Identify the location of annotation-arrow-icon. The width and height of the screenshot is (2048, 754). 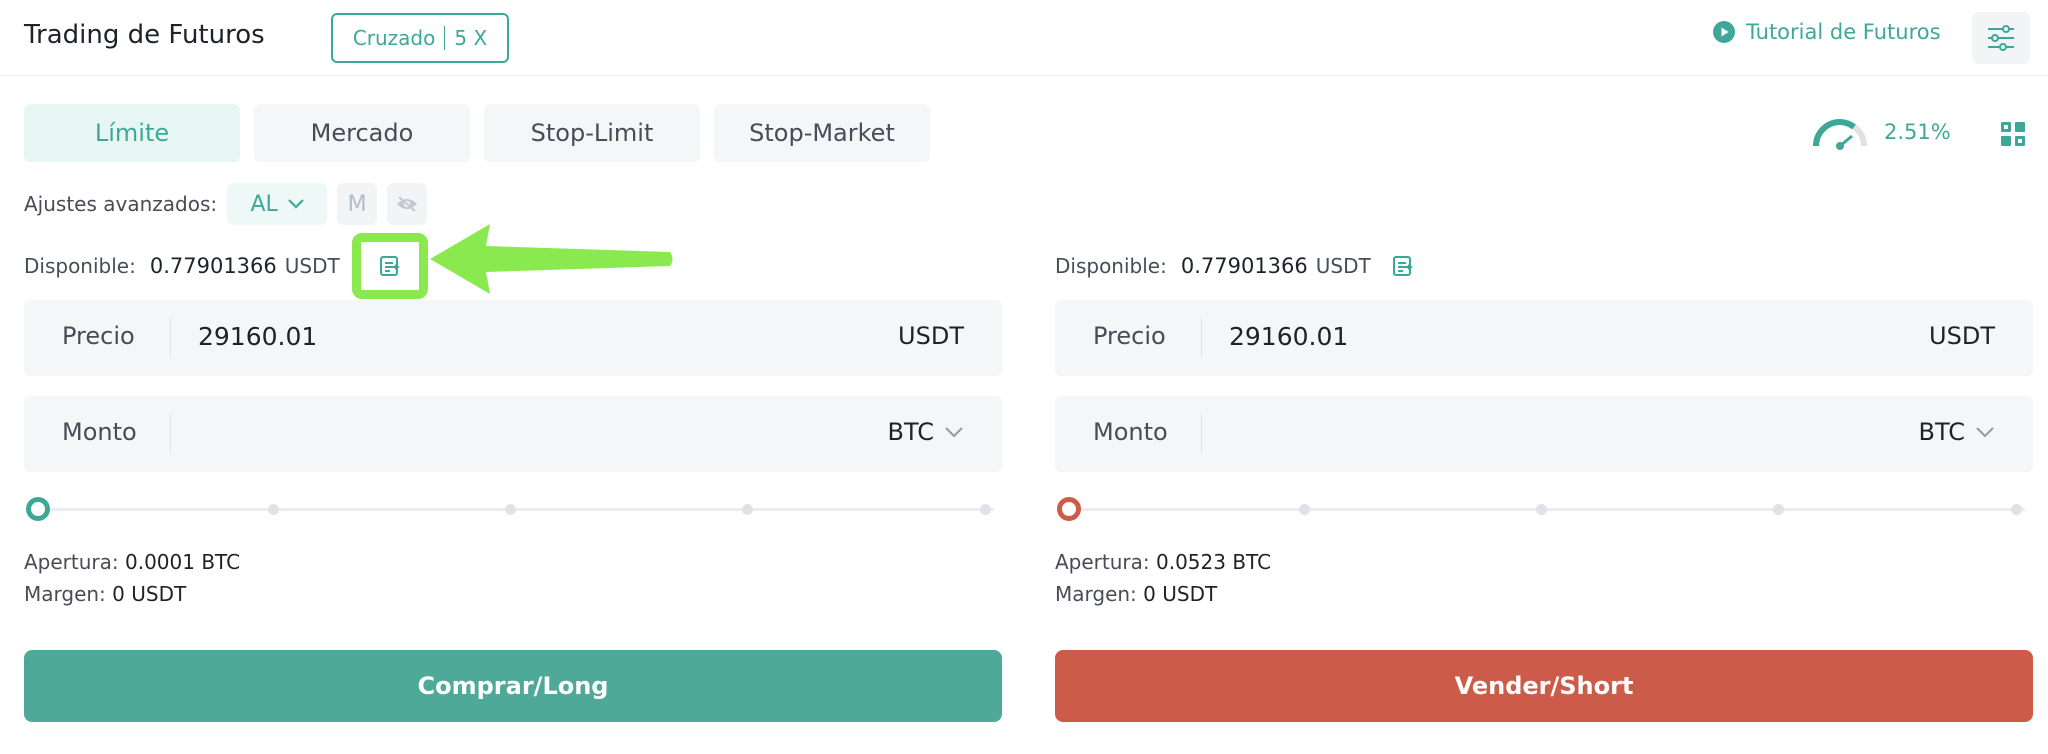
(551, 259).